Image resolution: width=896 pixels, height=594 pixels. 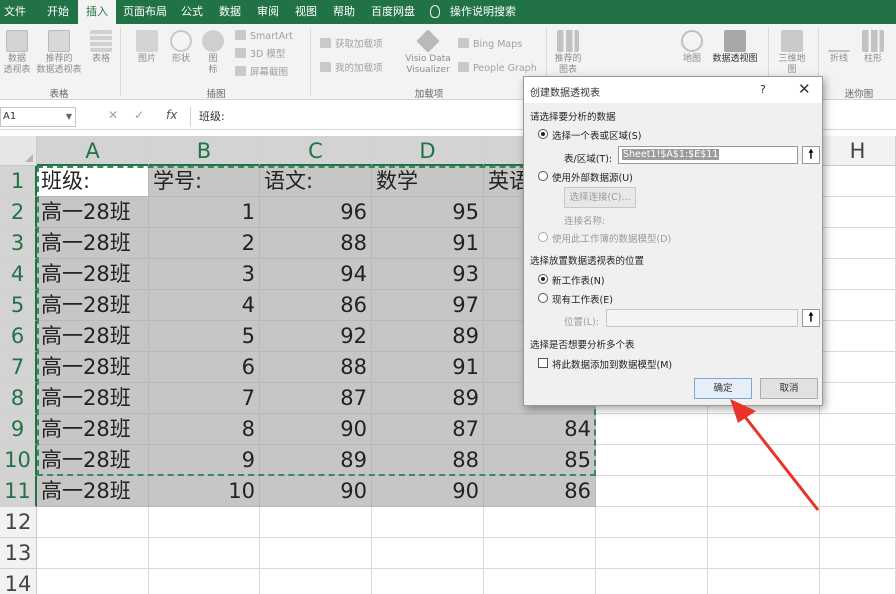 What do you see at coordinates (764, 429) in the screenshot?
I see `cell-g9` at bounding box center [764, 429].